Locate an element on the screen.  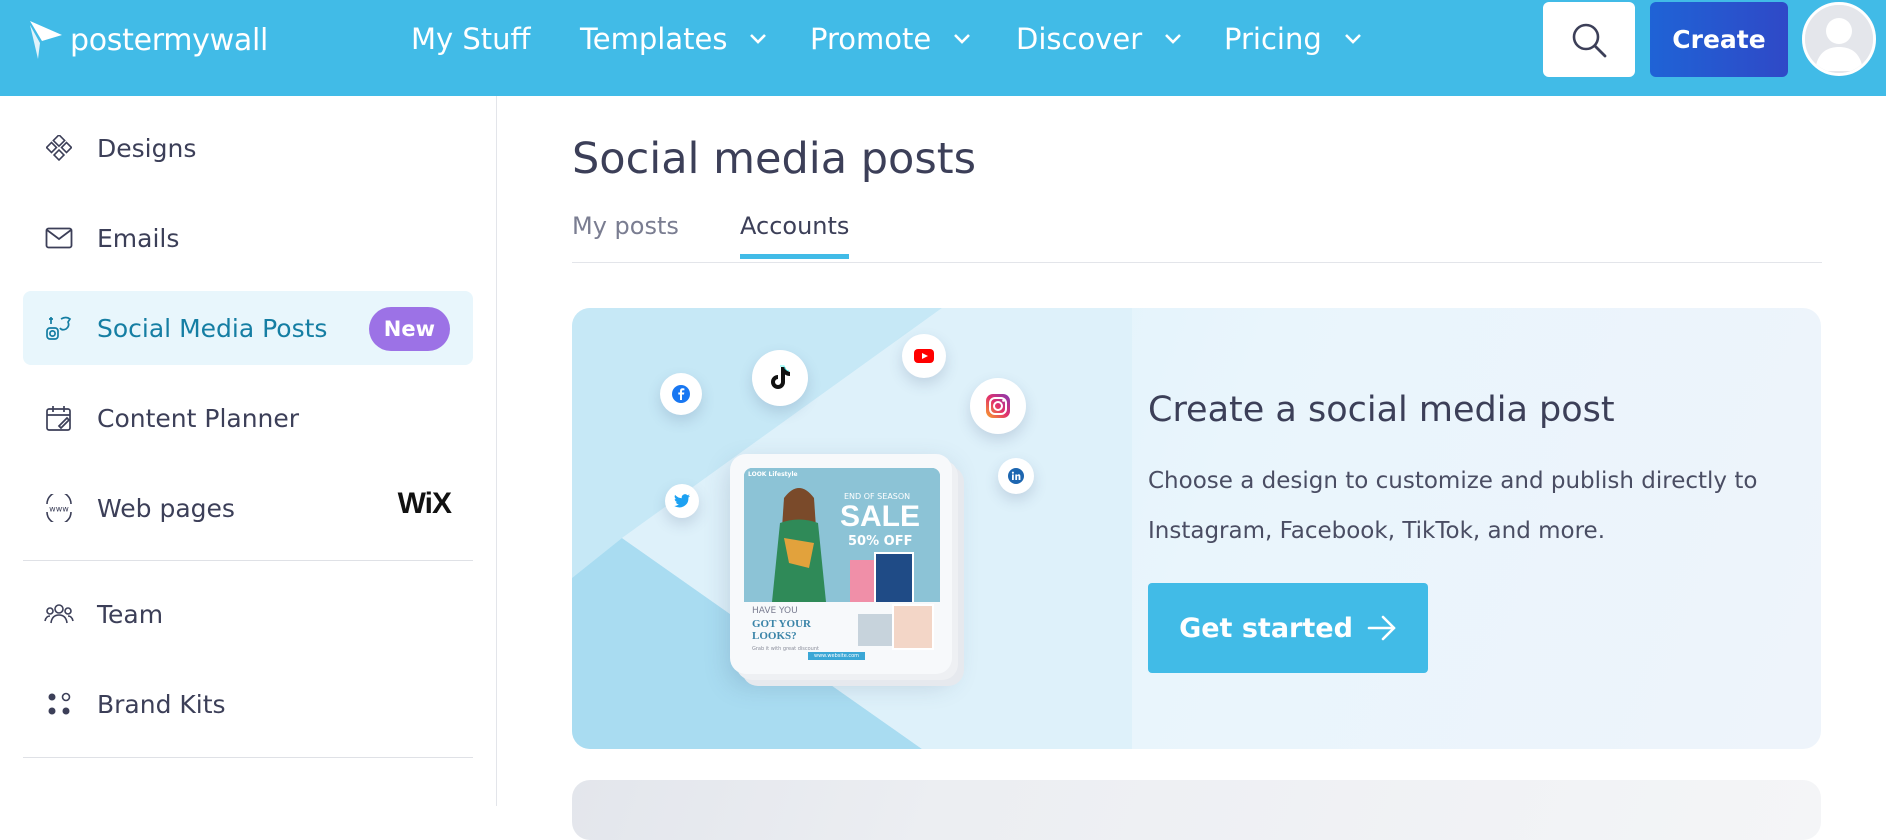
instagram-icon is located at coordinates (998, 406).